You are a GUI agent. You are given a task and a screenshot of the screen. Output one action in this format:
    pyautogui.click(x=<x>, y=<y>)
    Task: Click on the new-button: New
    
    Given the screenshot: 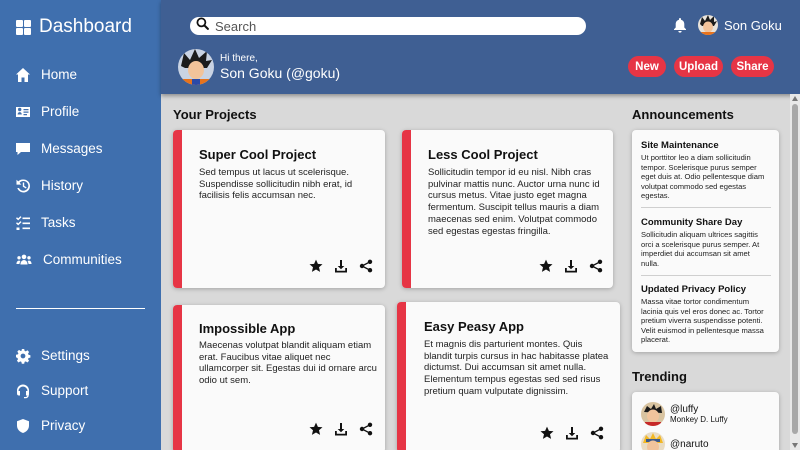 What is the action you would take?
    pyautogui.click(x=647, y=66)
    